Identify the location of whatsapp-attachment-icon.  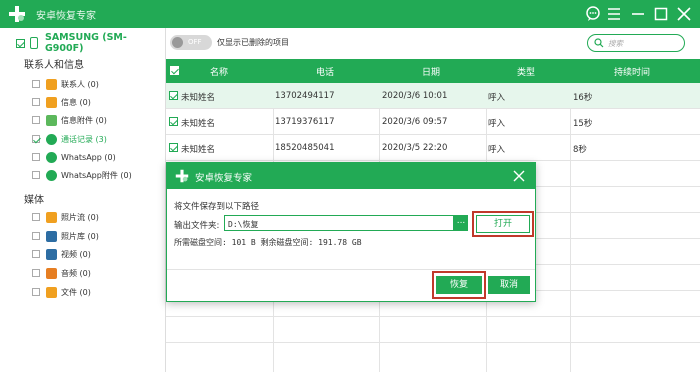
(51, 175).